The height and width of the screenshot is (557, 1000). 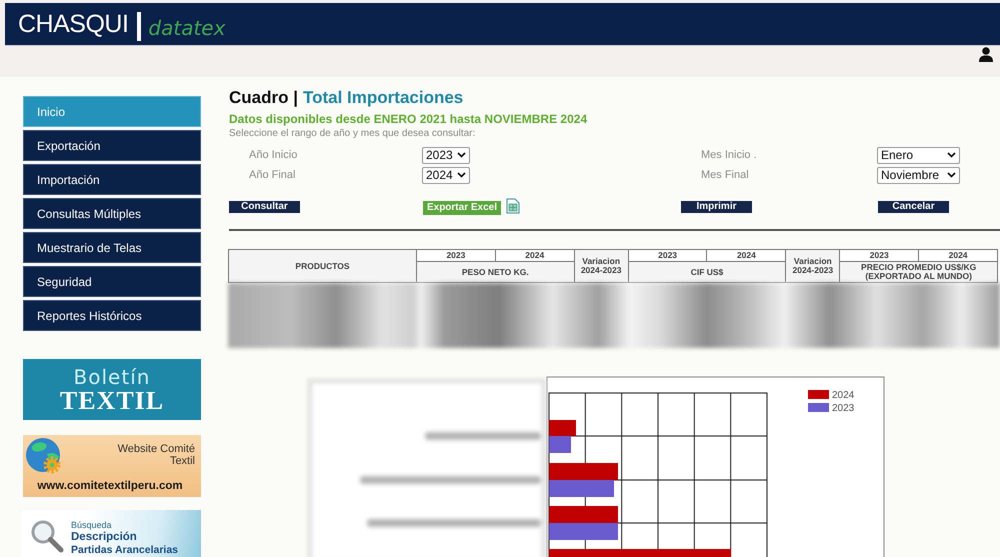 I want to click on menu-item: Consultas Múltiples, so click(x=112, y=213).